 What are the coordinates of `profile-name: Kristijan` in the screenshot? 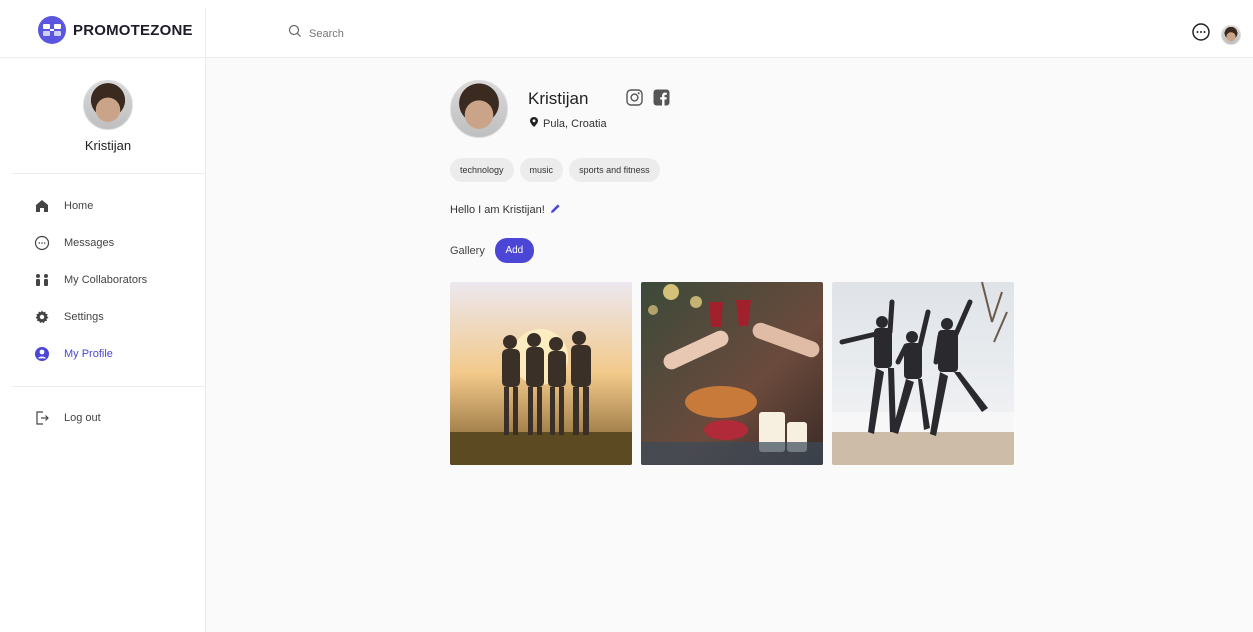 It's located at (558, 98).